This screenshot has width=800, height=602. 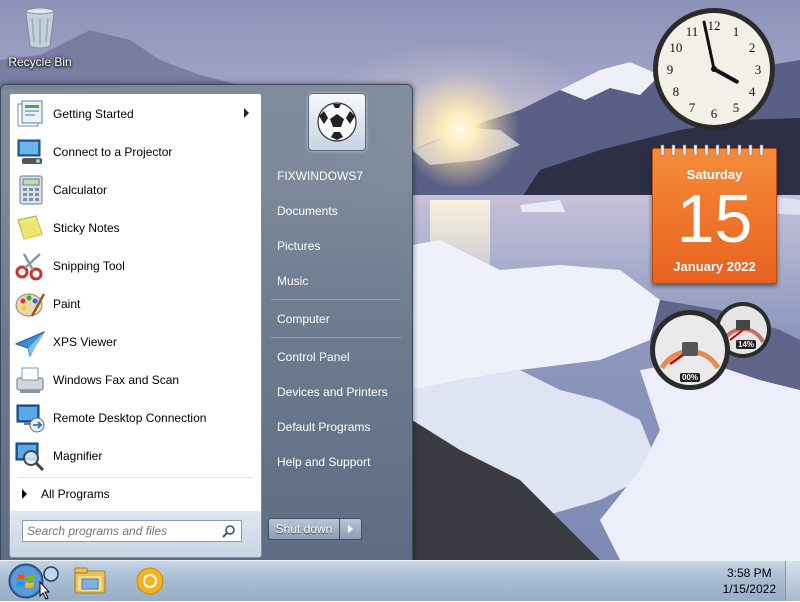 I want to click on scissors-icon, so click(x=29, y=267).